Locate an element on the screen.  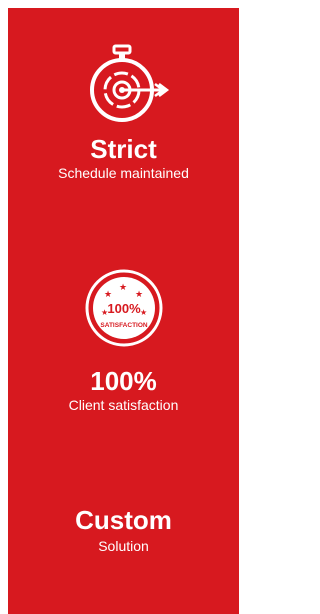
feature-subtitle: Schedule maintained is located at coordinates (123, 173).